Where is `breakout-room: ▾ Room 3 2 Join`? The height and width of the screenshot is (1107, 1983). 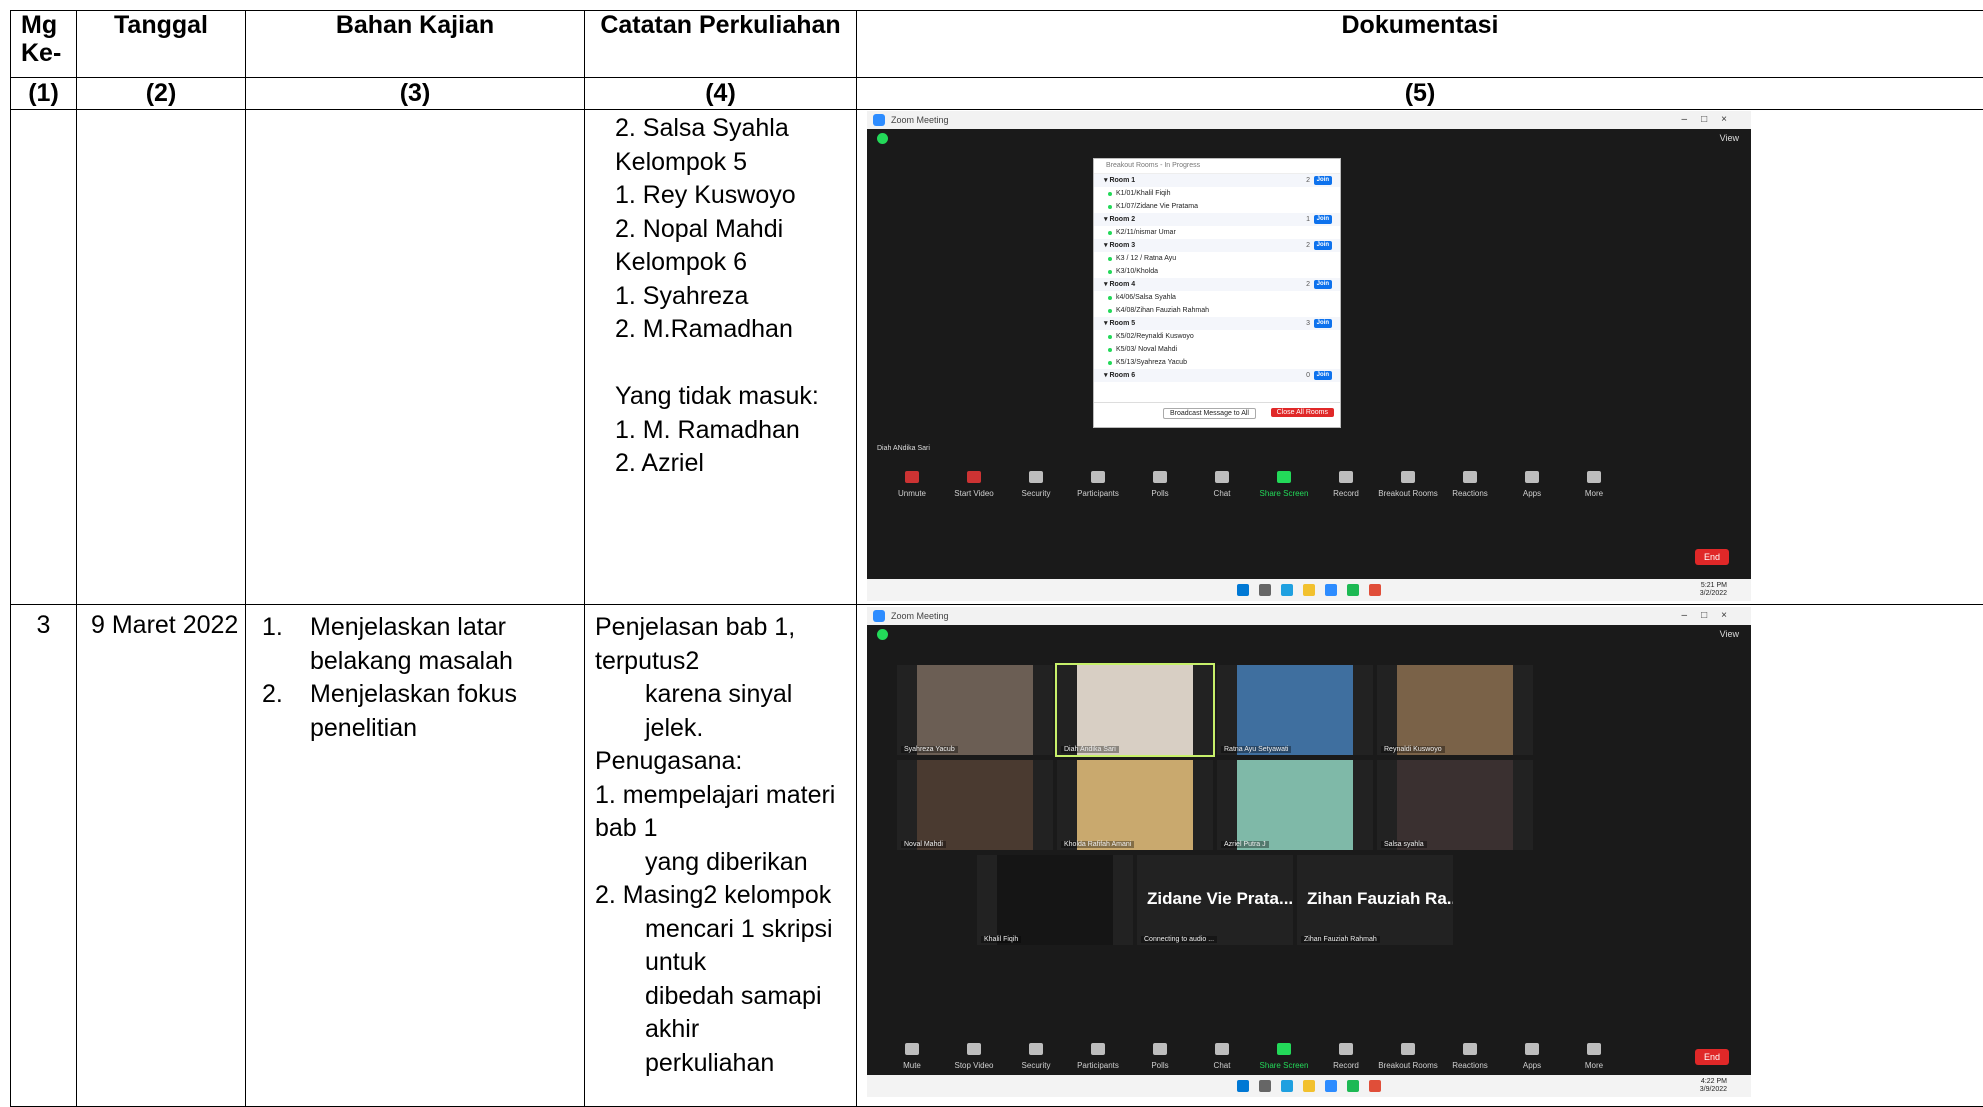
breakout-room: ▾ Room 3 2 Join is located at coordinates (1217, 245).